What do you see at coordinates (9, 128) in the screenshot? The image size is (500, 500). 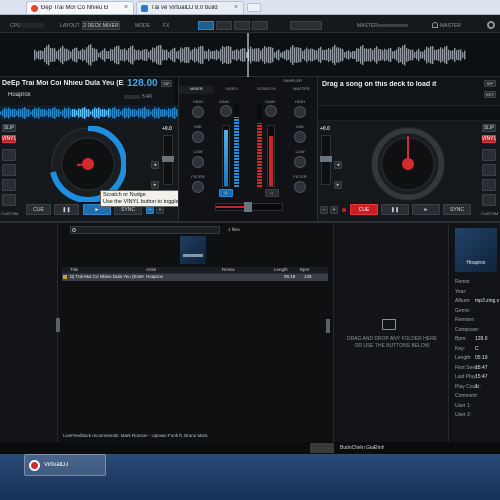 I see `left-slip-button: SLIP` at bounding box center [9, 128].